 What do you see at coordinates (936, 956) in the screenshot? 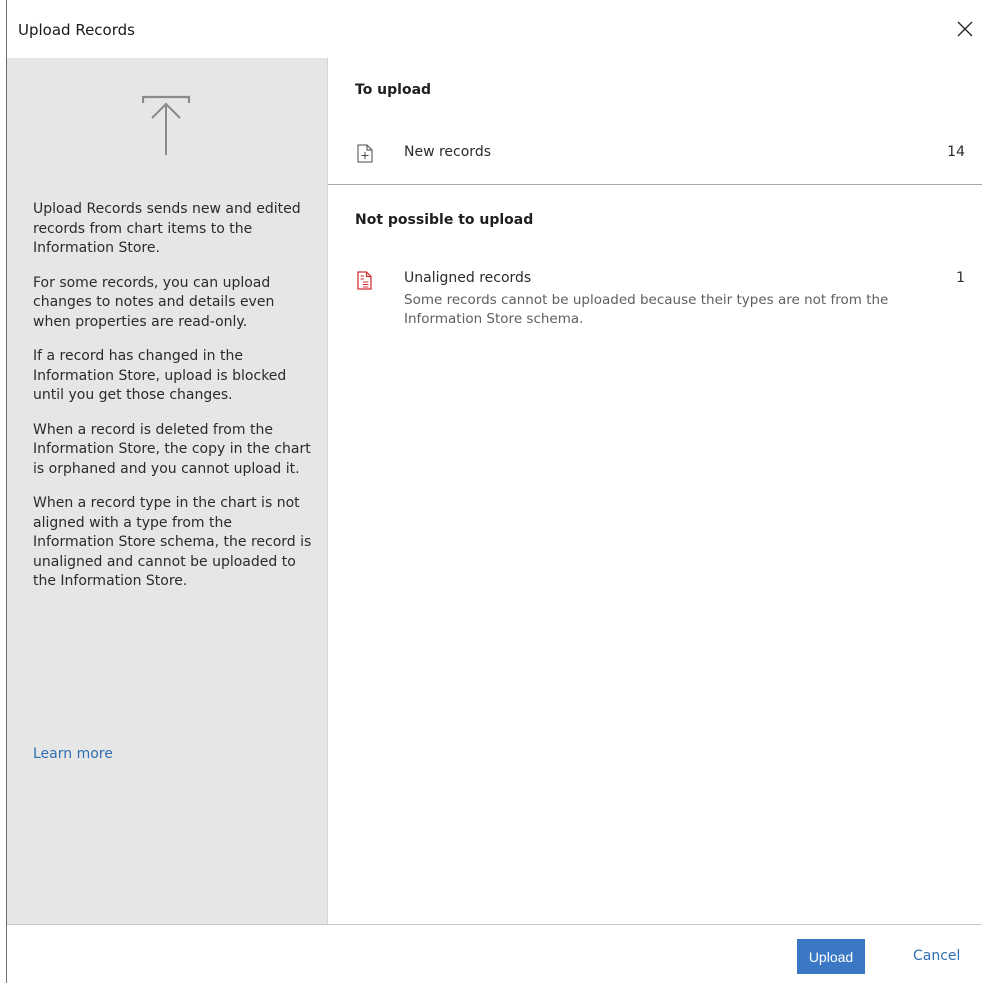
I see `cancel-button: Cancel` at bounding box center [936, 956].